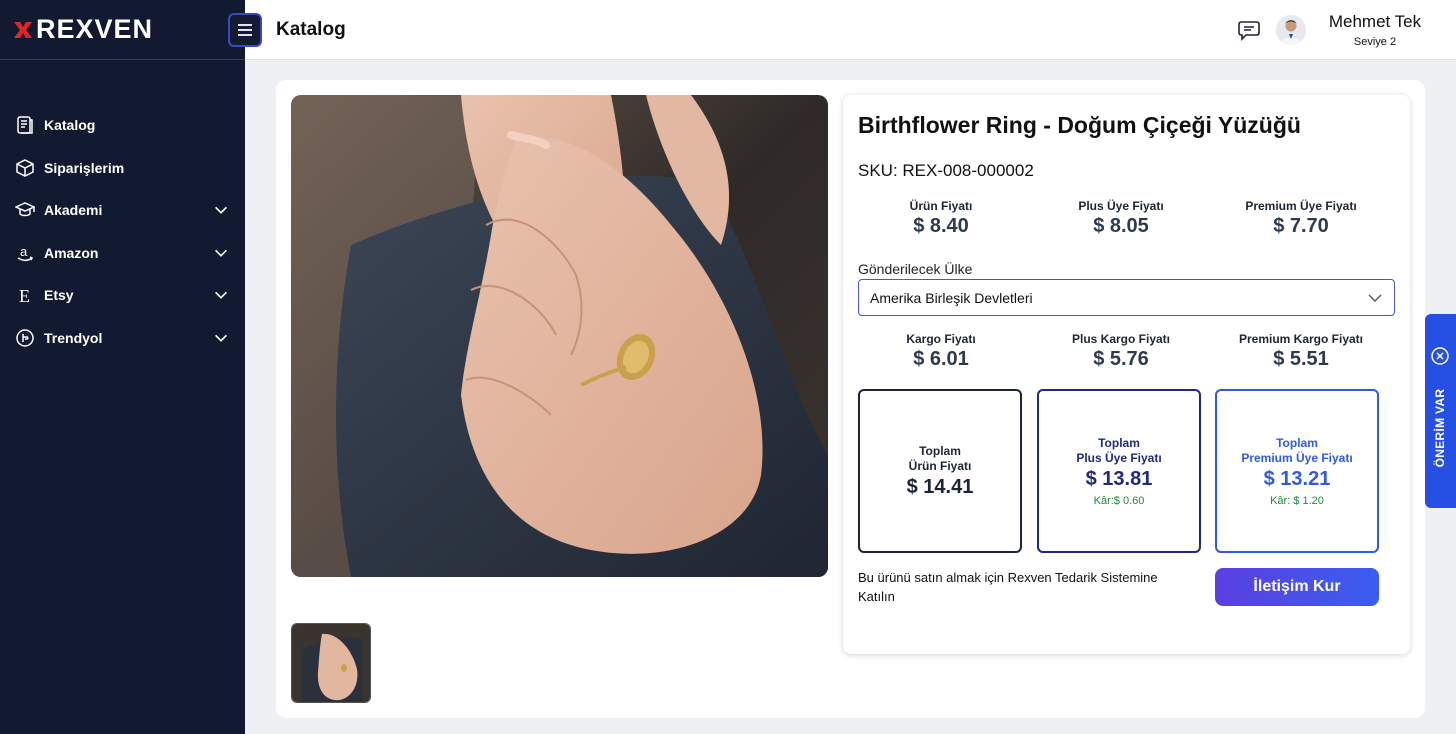 Image resolution: width=1456 pixels, height=734 pixels. What do you see at coordinates (1079, 125) in the screenshot?
I see `product-title: Birthflower Ring - Doğum Çiçeği Yüzüğü` at bounding box center [1079, 125].